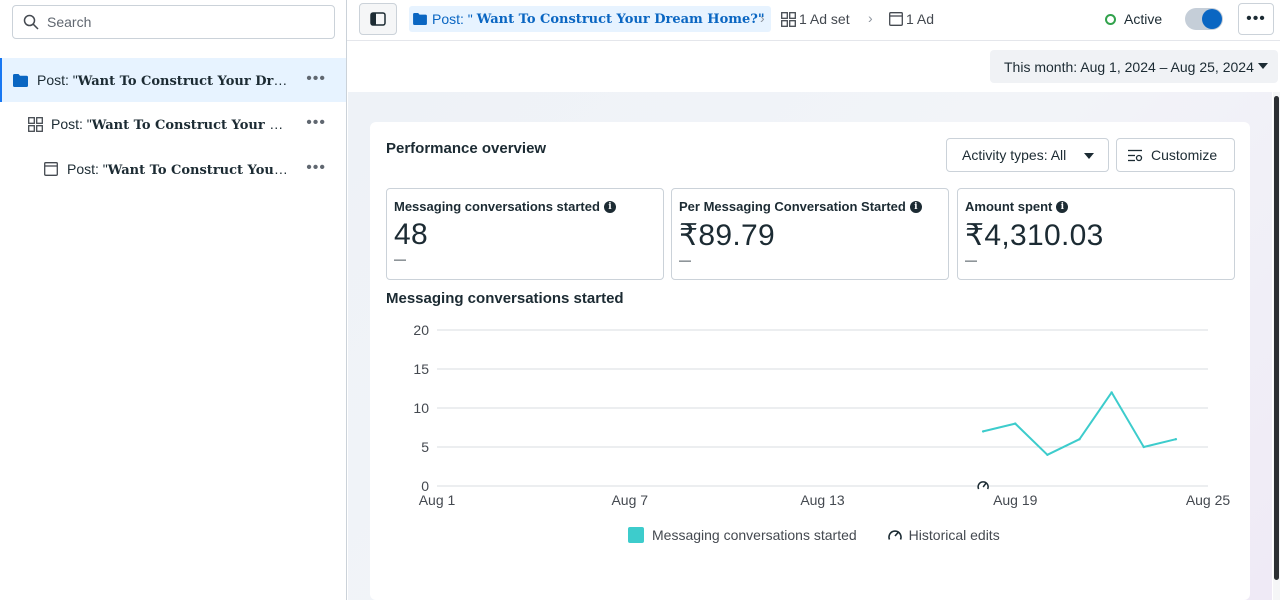  I want to click on more-options-button: •••, so click(1256, 19).